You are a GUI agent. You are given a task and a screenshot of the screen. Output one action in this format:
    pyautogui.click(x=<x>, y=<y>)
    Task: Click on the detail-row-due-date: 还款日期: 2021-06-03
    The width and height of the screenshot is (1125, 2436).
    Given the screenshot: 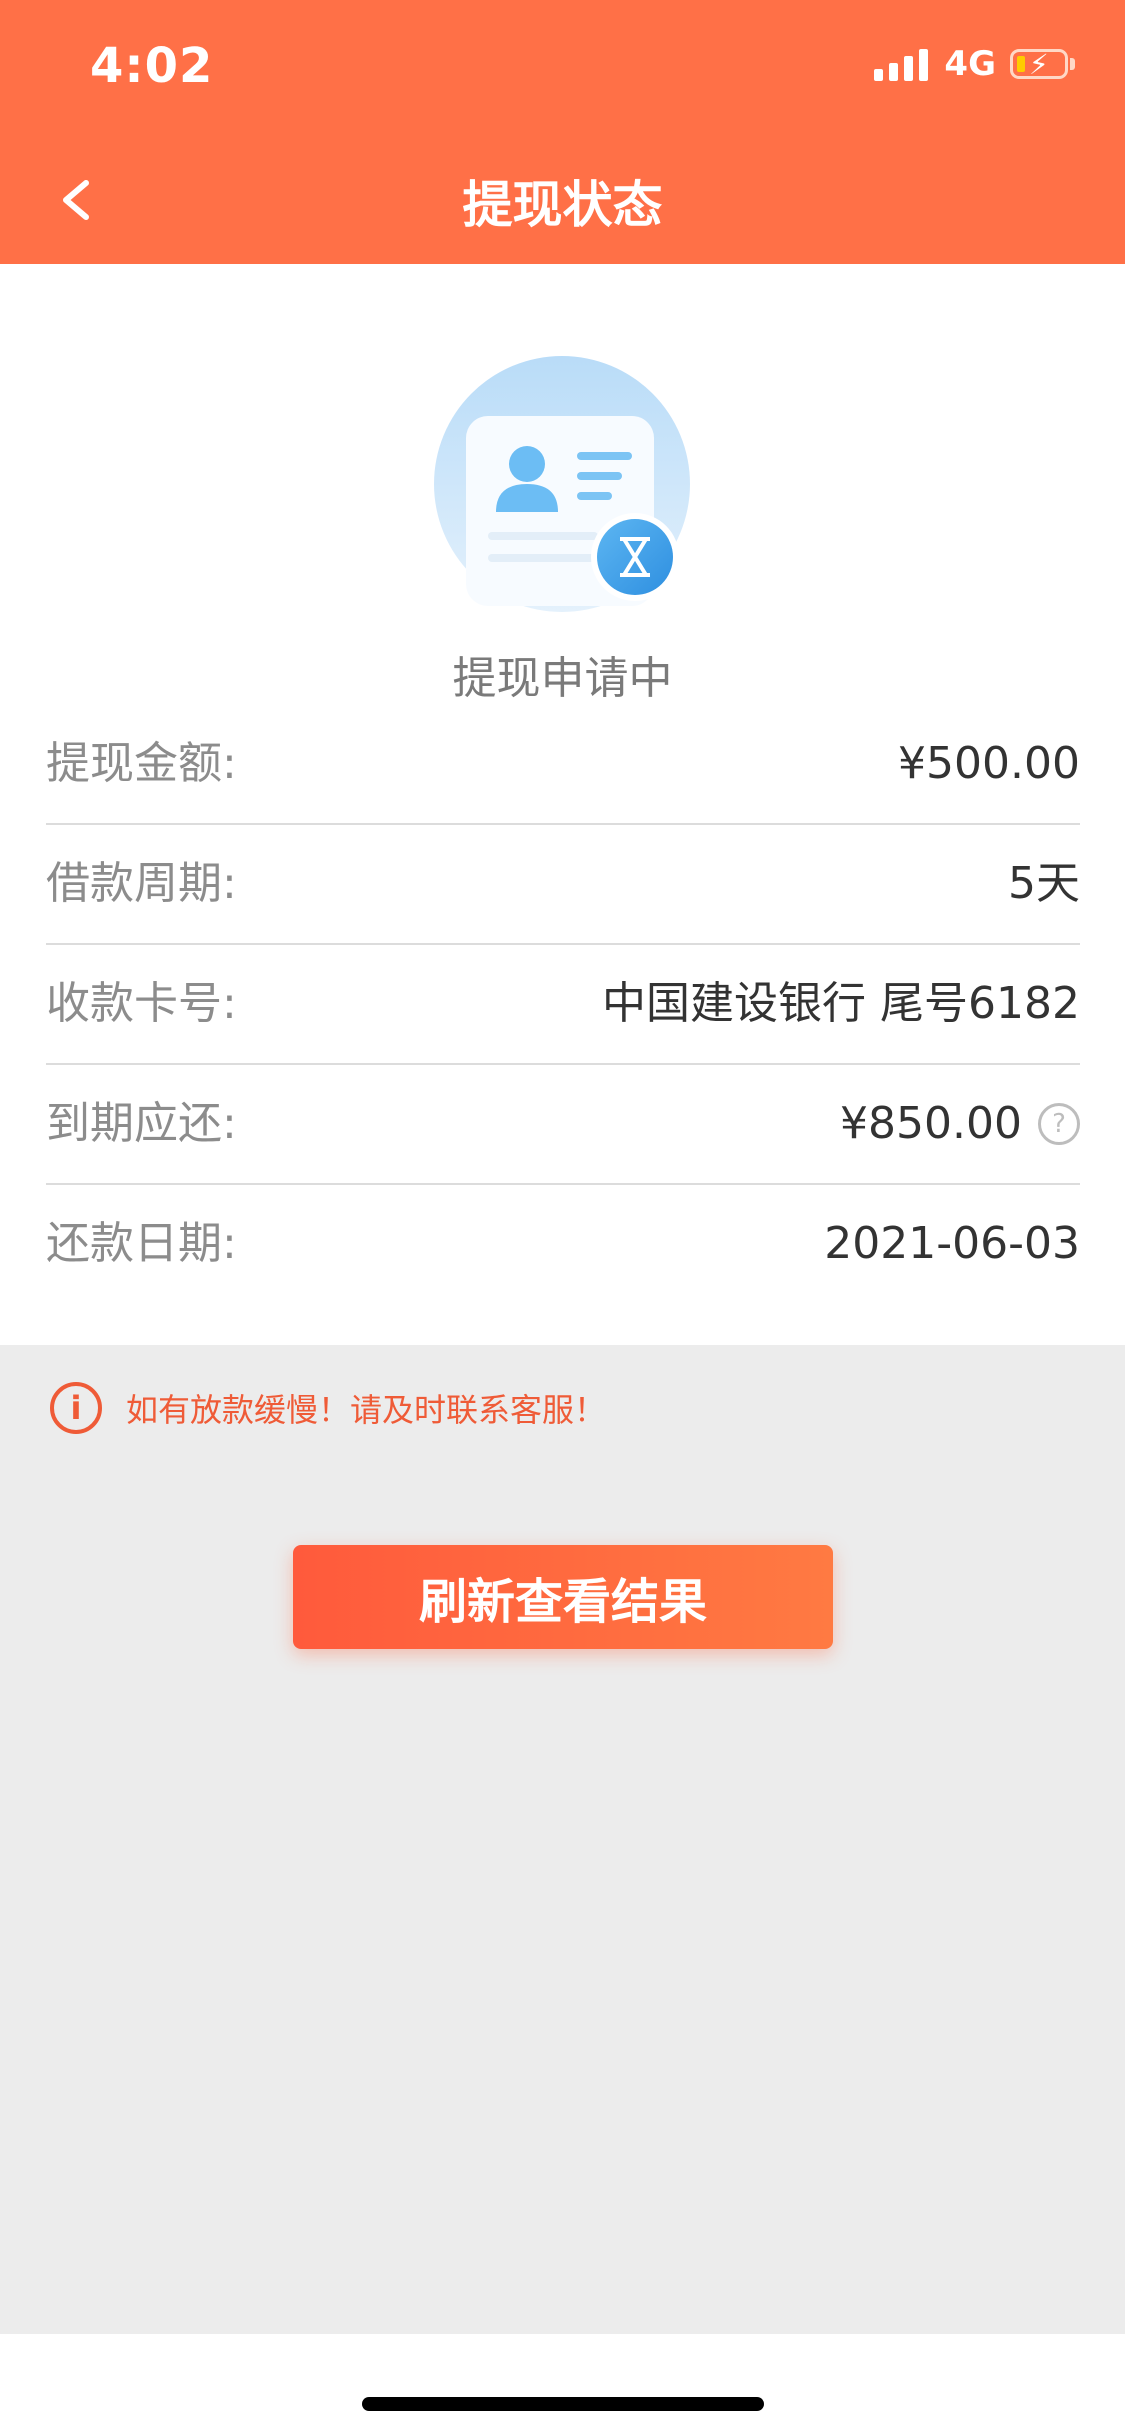 What is the action you would take?
    pyautogui.click(x=563, y=1245)
    